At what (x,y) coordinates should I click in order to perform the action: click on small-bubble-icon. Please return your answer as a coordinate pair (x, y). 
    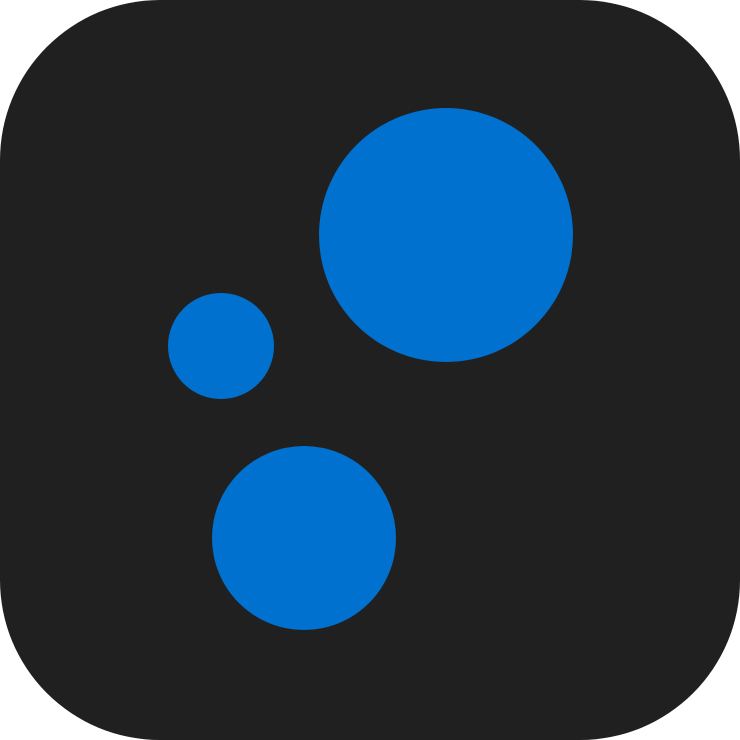
    Looking at the image, I should click on (221, 346).